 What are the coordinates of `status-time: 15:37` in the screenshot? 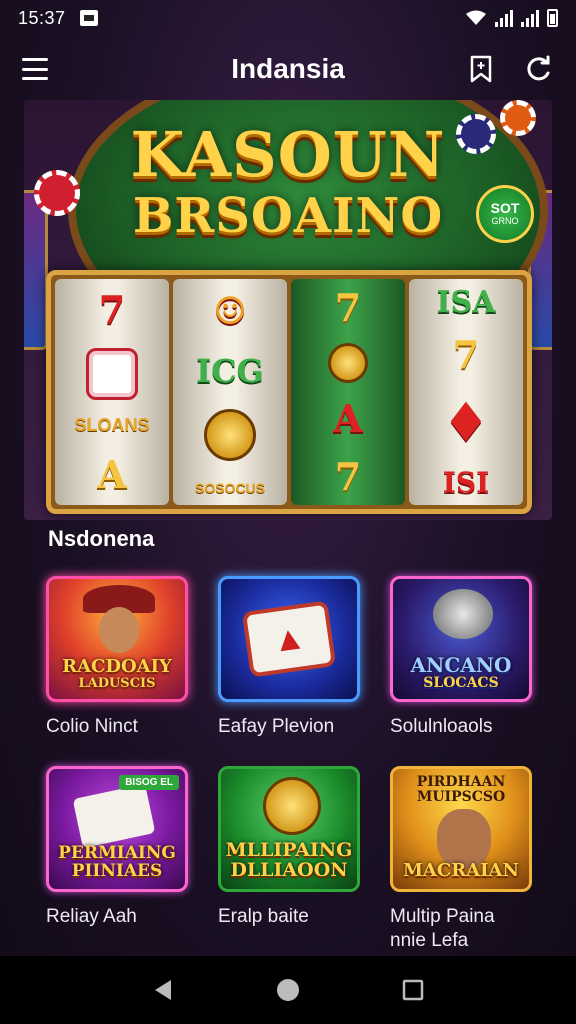 It's located at (42, 17).